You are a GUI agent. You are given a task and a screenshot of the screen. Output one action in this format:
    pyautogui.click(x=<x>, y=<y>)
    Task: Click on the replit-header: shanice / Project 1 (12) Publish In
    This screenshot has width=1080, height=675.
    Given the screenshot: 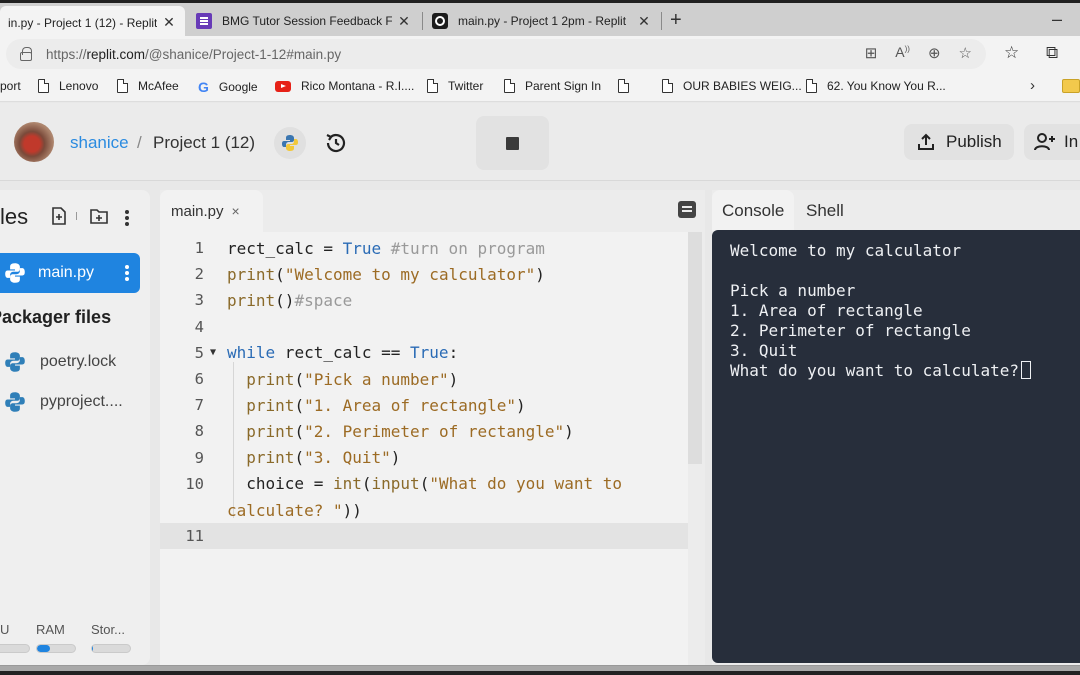 What is the action you would take?
    pyautogui.click(x=540, y=142)
    